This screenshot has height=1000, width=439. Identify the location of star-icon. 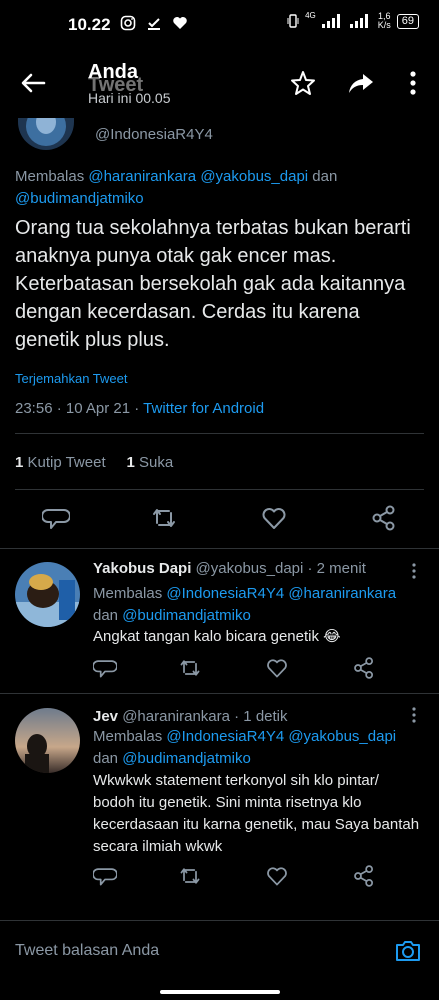
(303, 83).